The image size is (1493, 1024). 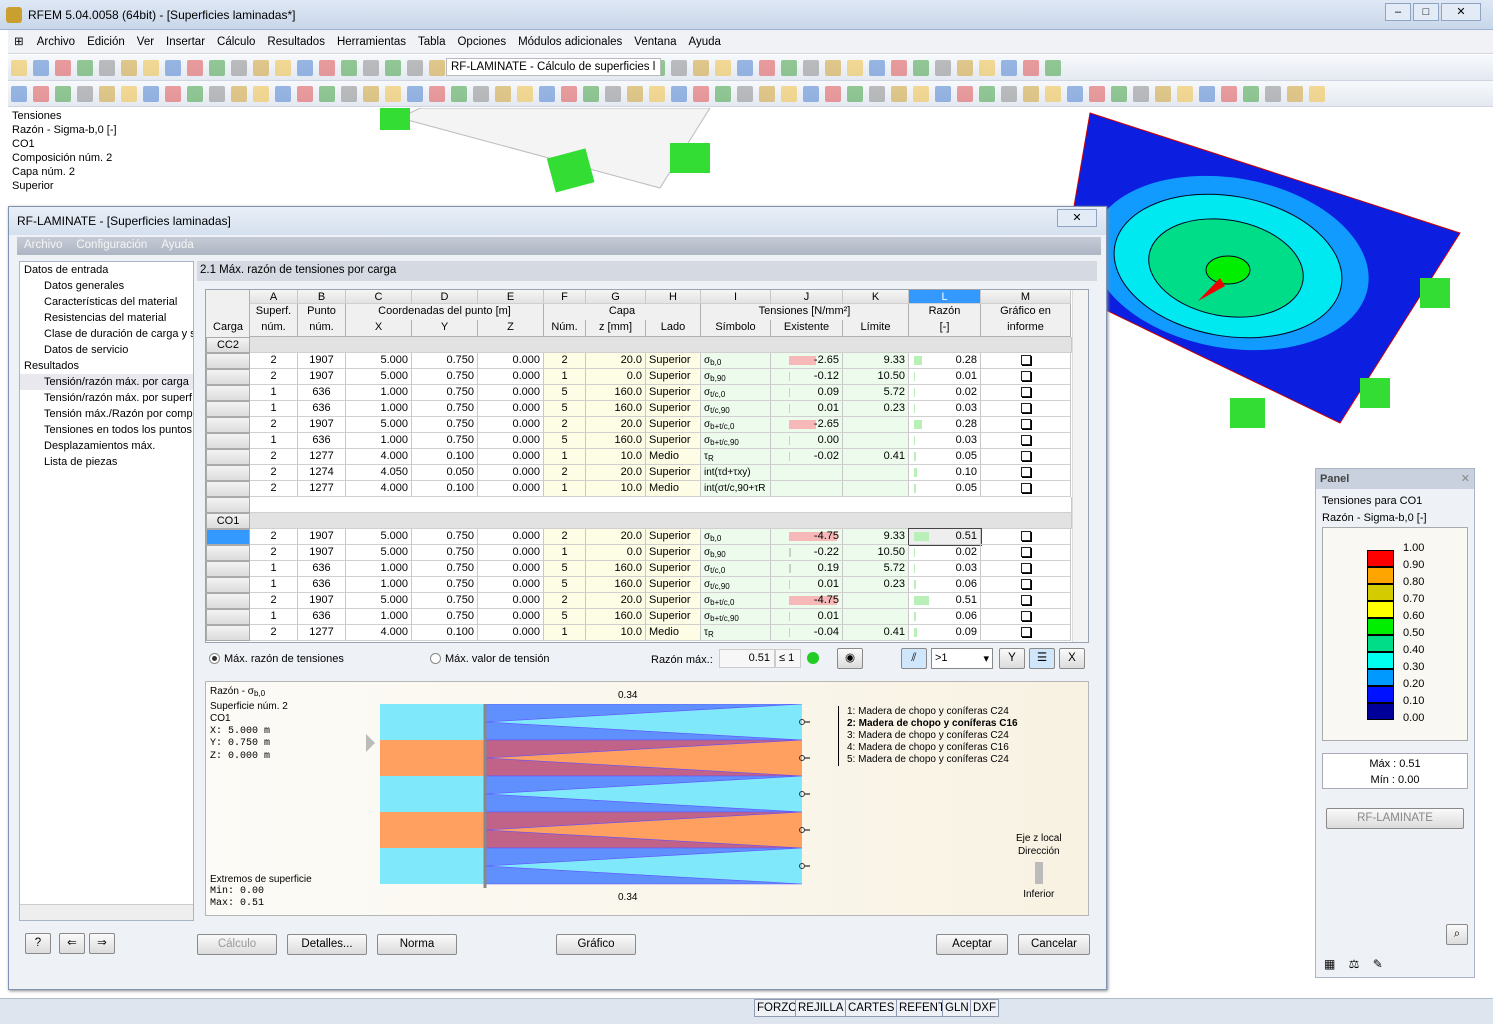 I want to click on import-button: ⇐, so click(x=72, y=943).